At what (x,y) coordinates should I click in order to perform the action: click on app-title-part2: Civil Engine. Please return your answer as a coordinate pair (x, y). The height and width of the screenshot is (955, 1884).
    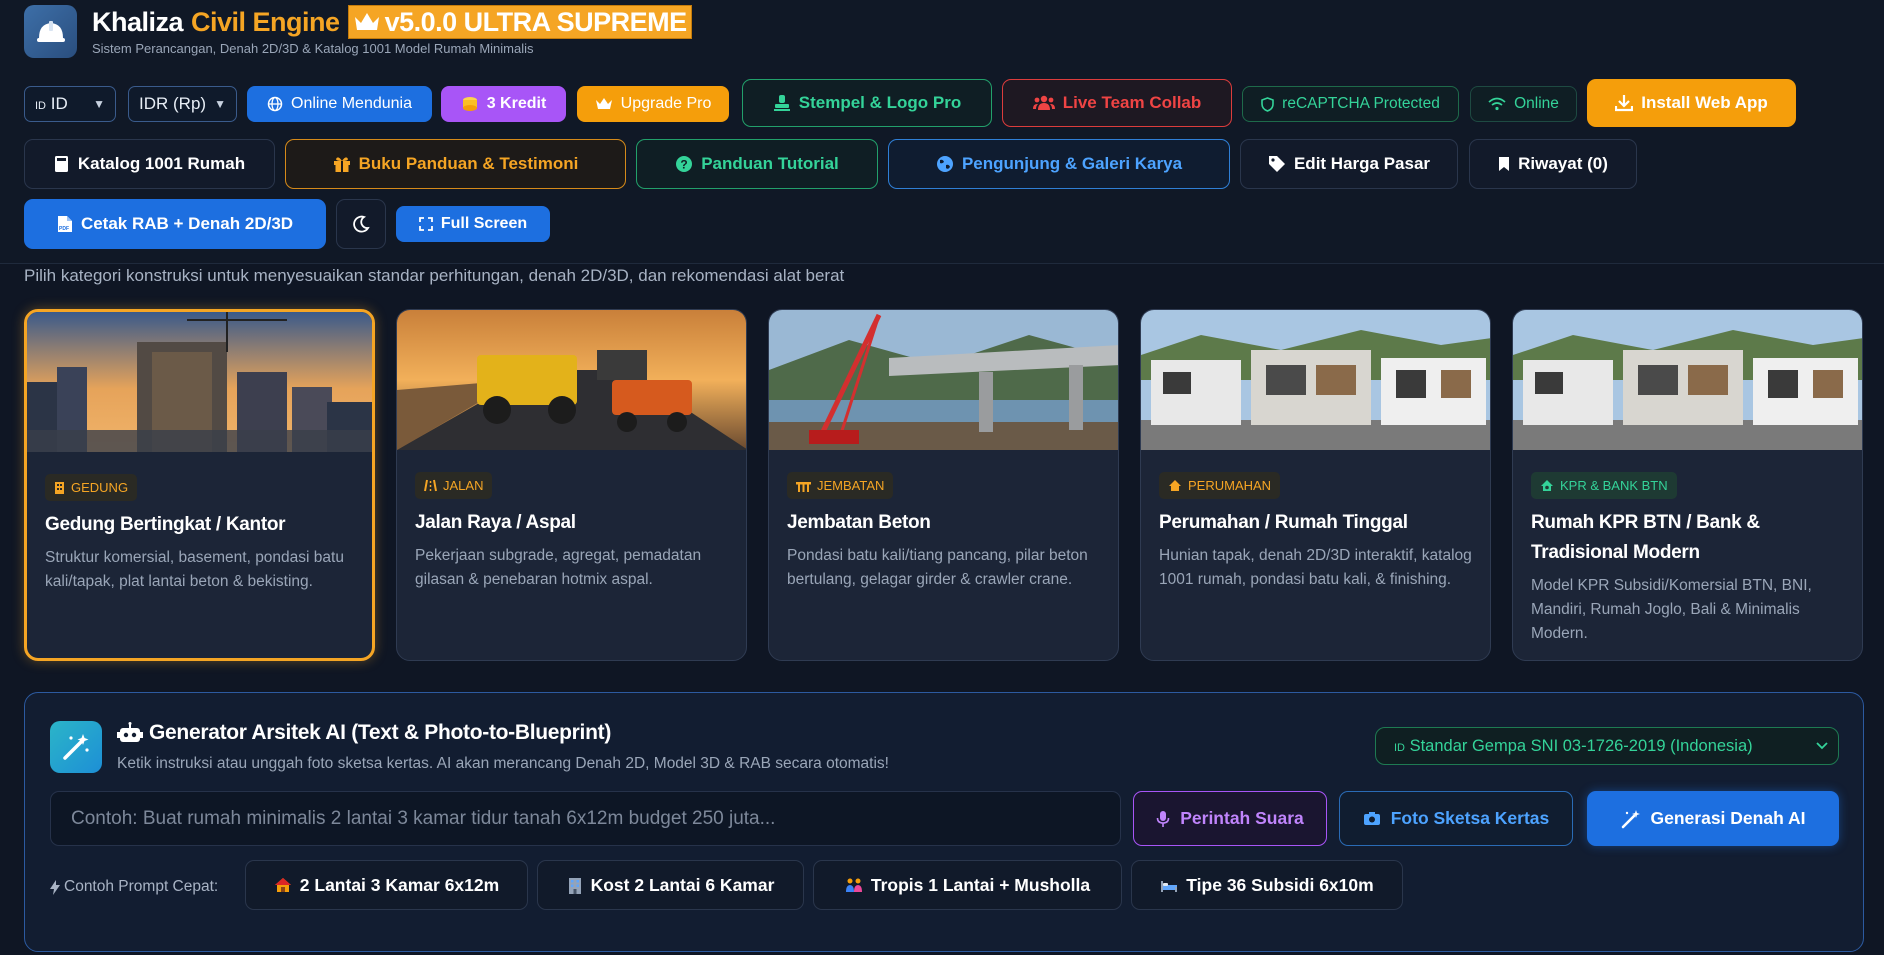
    Looking at the image, I should click on (265, 21).